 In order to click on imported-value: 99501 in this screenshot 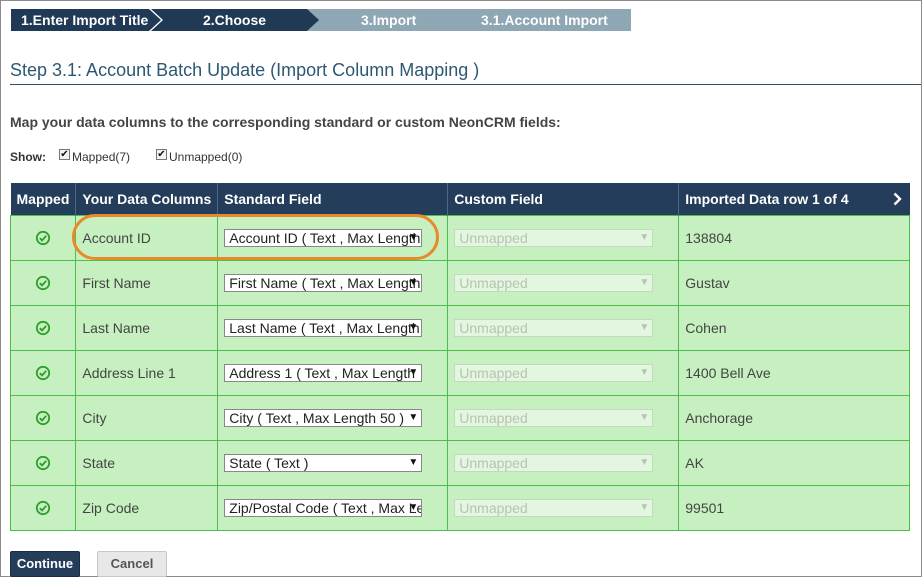, I will do `click(794, 507)`.